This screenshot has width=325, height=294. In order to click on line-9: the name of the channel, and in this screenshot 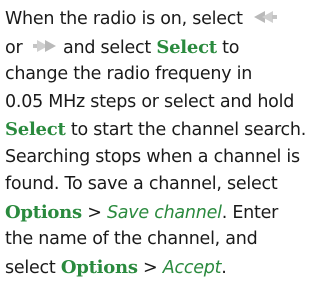, I will do `click(131, 239)`.